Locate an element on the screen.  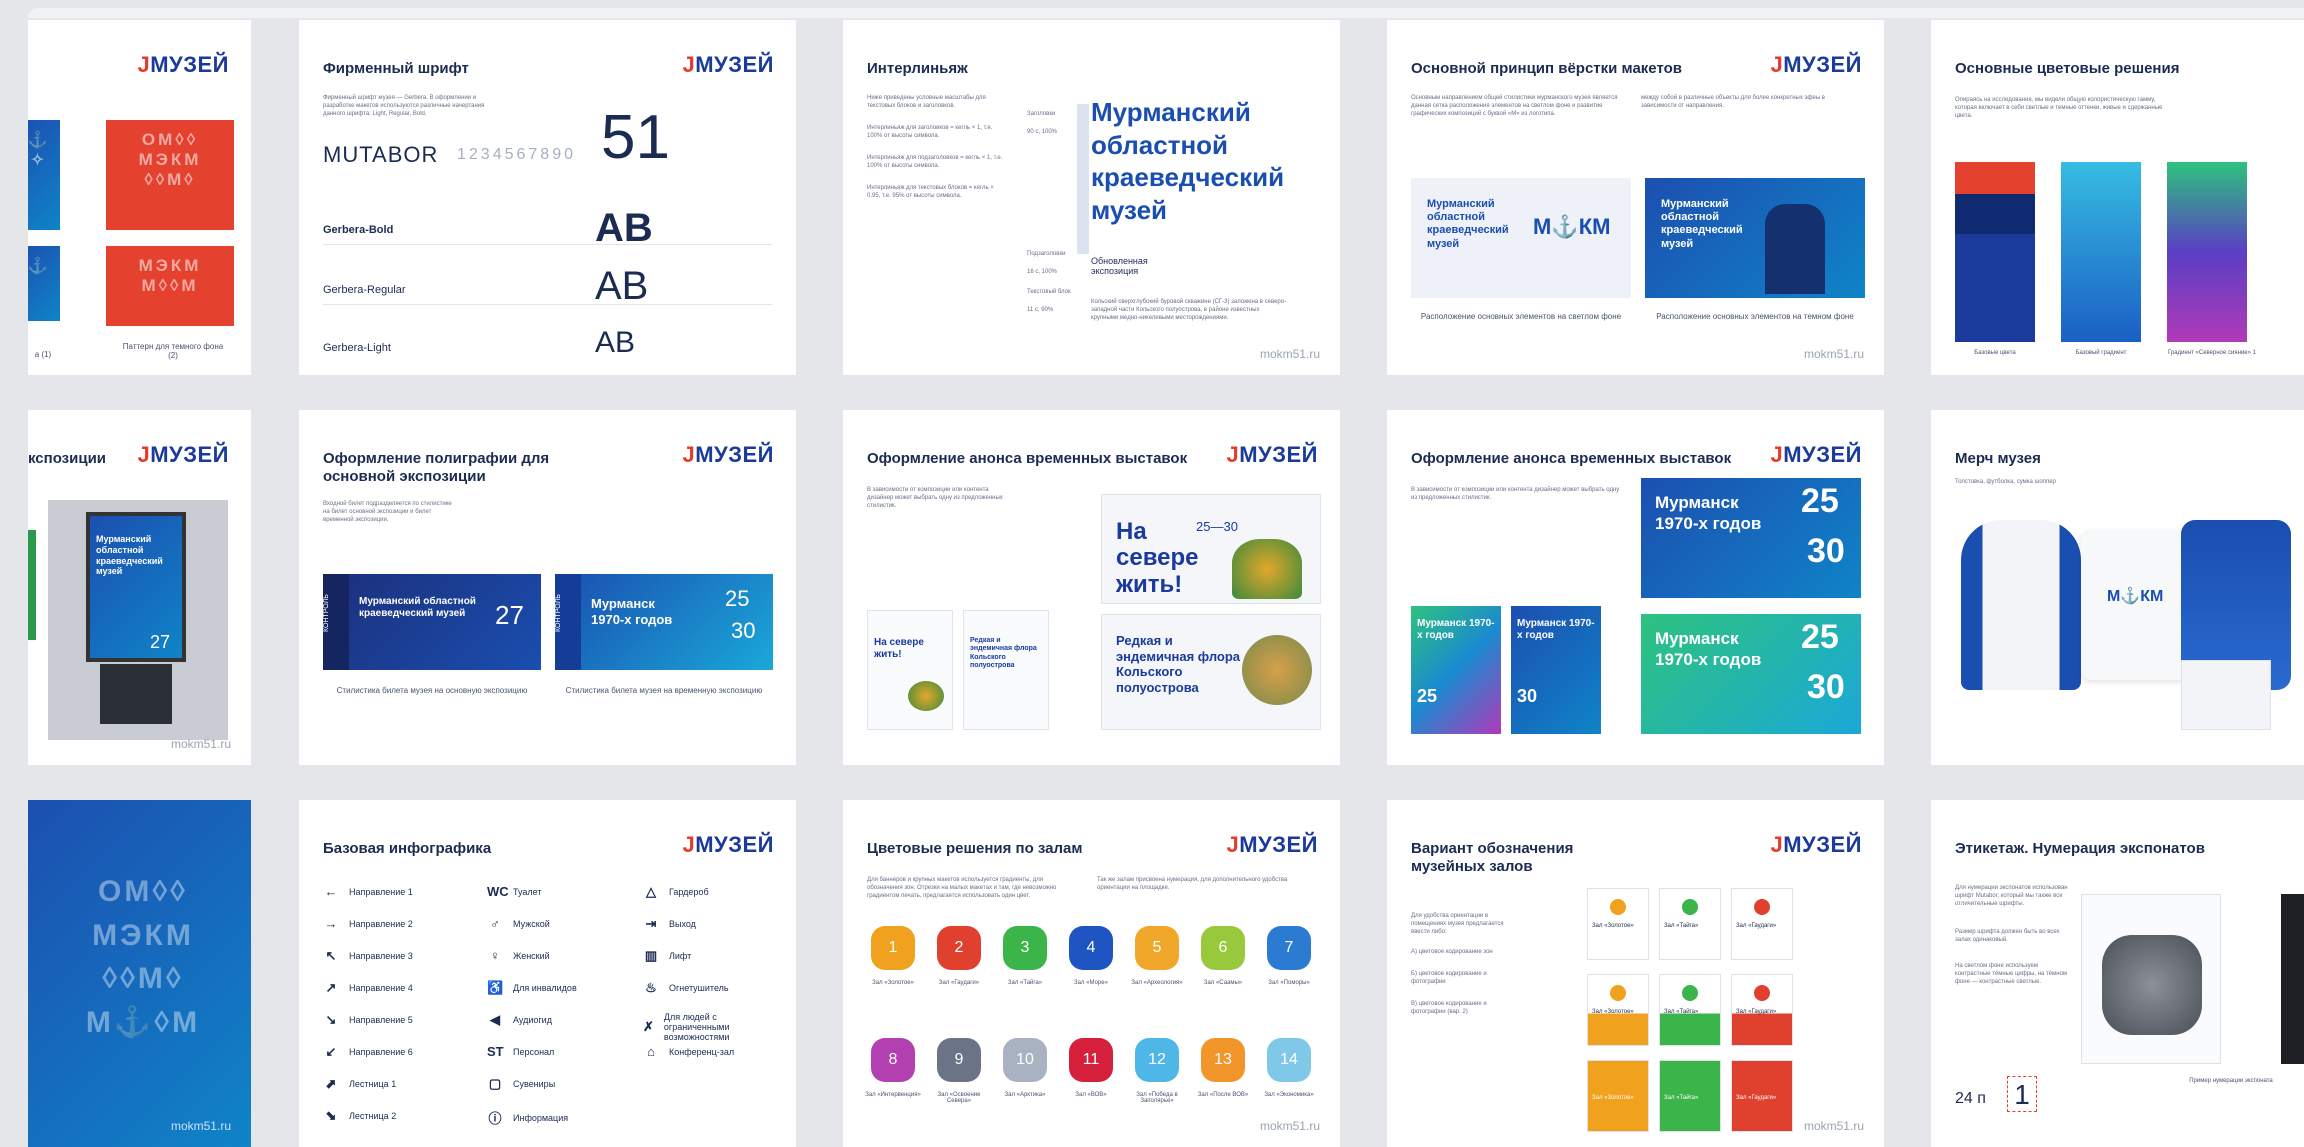
direction-icon: ↙ is located at coordinates (331, 1051).